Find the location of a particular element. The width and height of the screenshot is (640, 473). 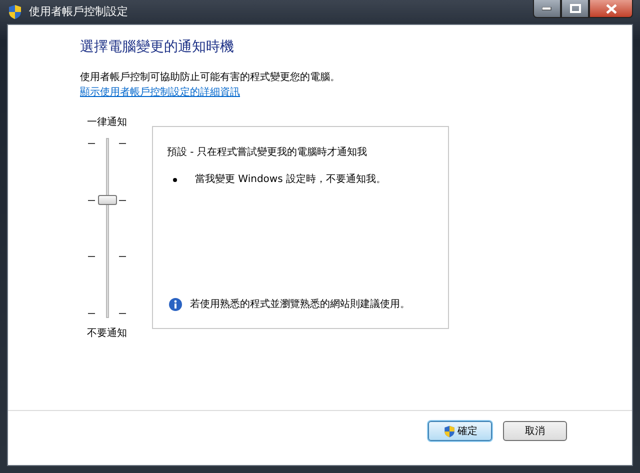

bullet-text: 當我變更 Windows 設定時，不要通知我。 is located at coordinates (290, 179).